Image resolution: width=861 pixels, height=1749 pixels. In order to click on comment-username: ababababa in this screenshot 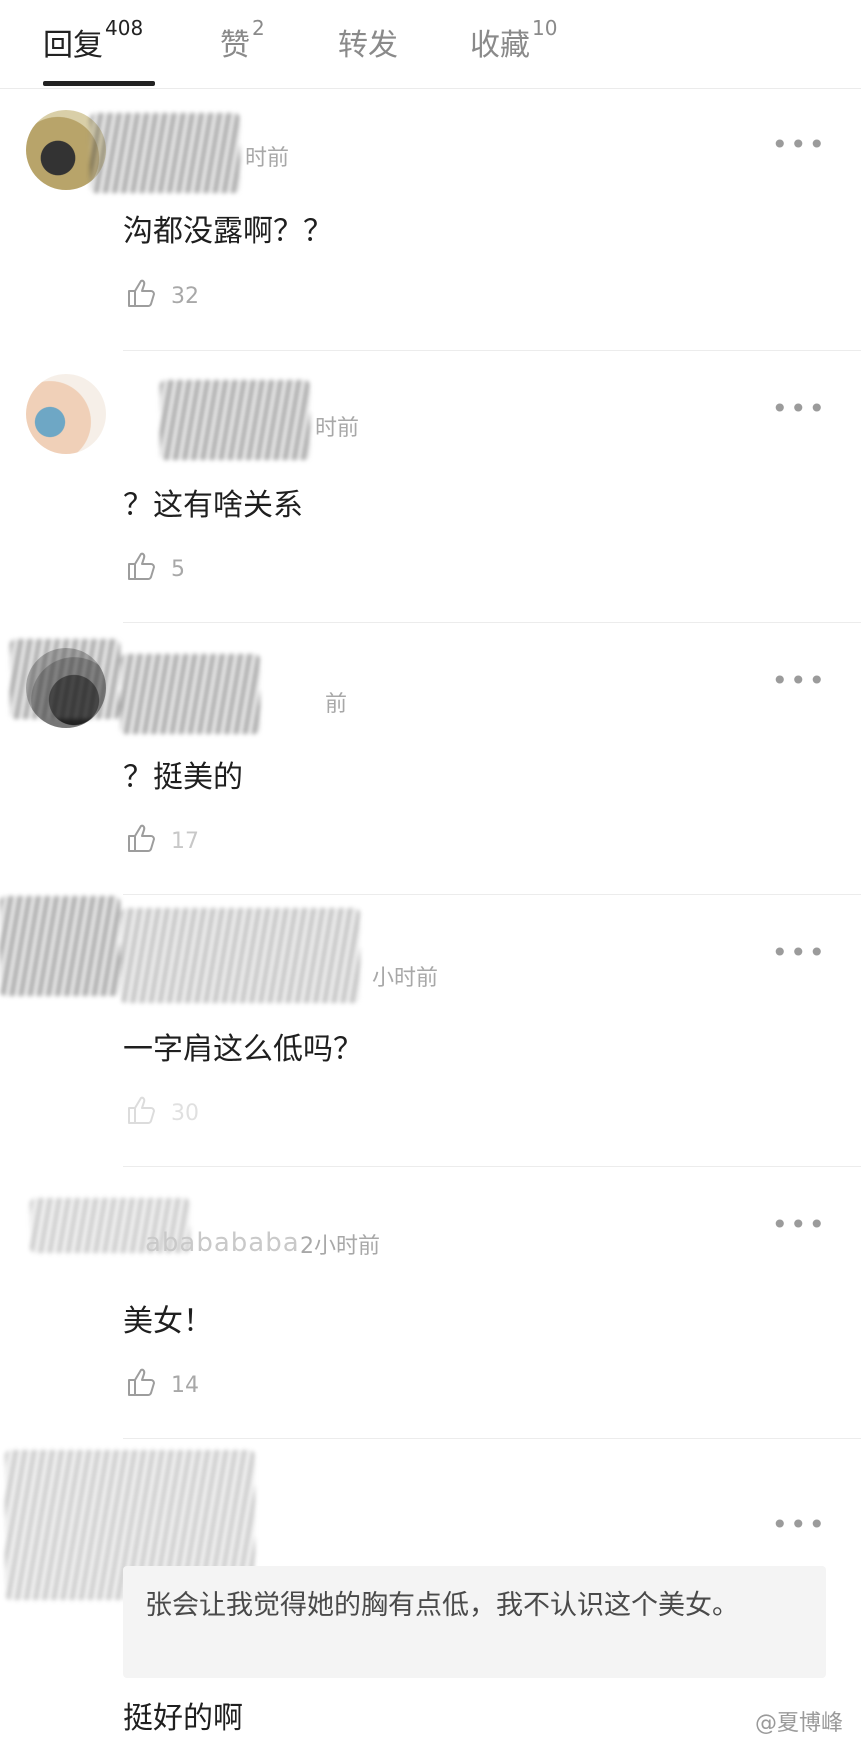, I will do `click(222, 1243)`.